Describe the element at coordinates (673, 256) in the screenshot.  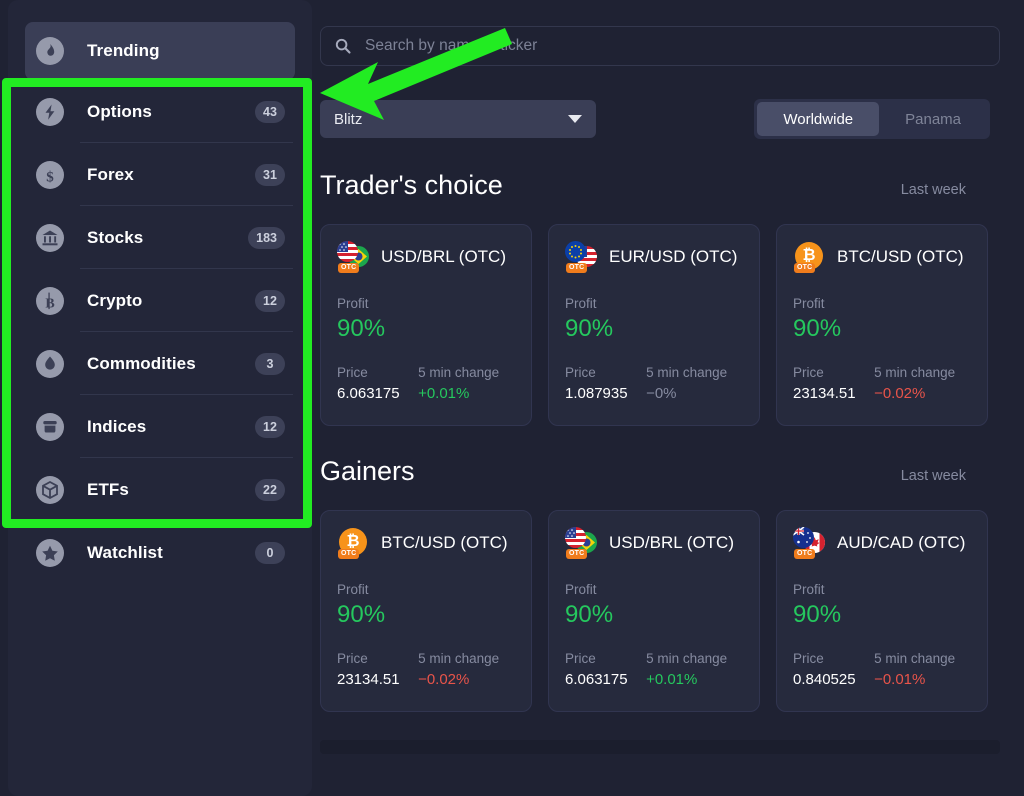
I see `asset-name: EUR/USD (OTC)` at that location.